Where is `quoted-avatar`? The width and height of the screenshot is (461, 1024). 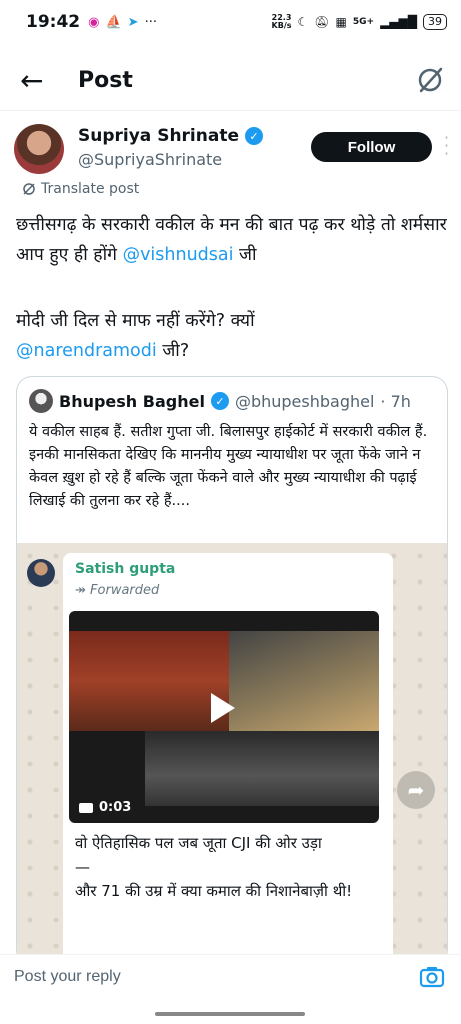
quoted-avatar is located at coordinates (41, 401).